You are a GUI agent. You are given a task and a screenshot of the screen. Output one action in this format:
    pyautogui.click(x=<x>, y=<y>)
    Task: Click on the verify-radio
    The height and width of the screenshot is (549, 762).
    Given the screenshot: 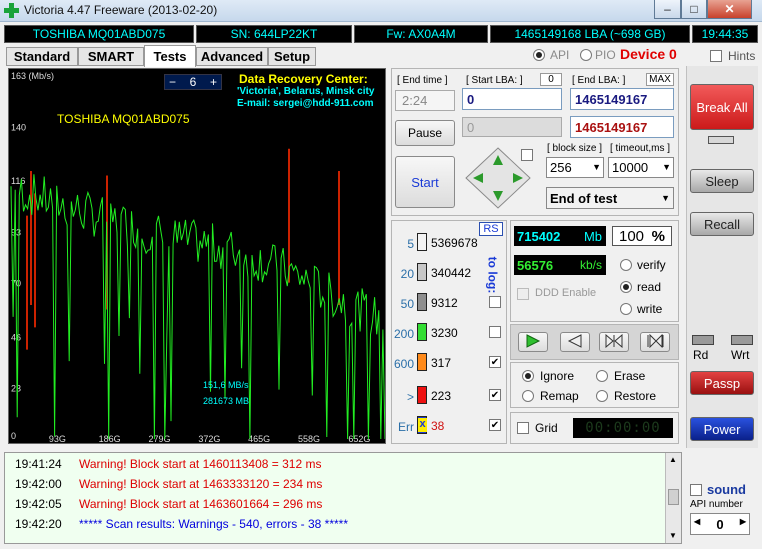 What is the action you would take?
    pyautogui.click(x=626, y=265)
    